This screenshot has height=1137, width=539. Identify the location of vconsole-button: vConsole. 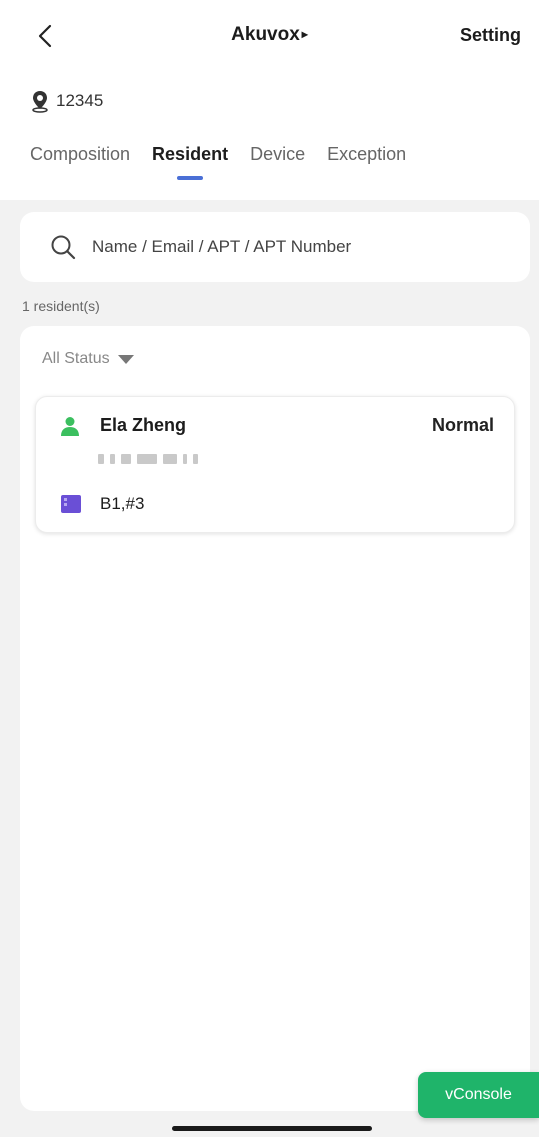
(478, 1095).